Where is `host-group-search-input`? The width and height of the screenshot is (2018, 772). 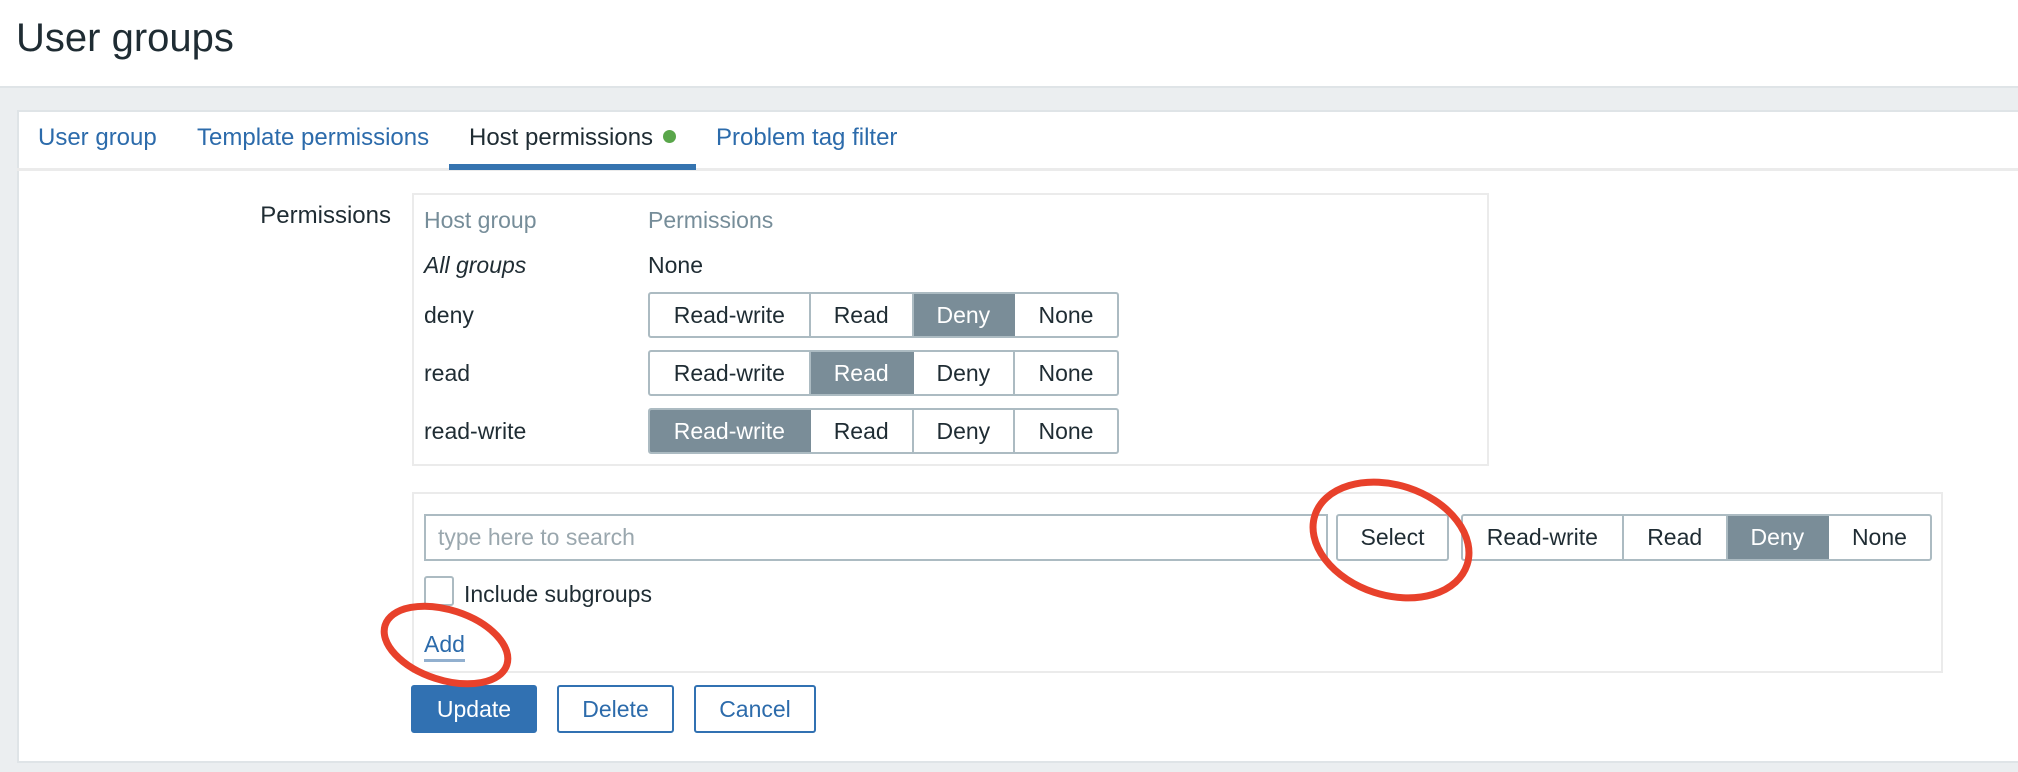
host-group-search-input is located at coordinates (876, 537).